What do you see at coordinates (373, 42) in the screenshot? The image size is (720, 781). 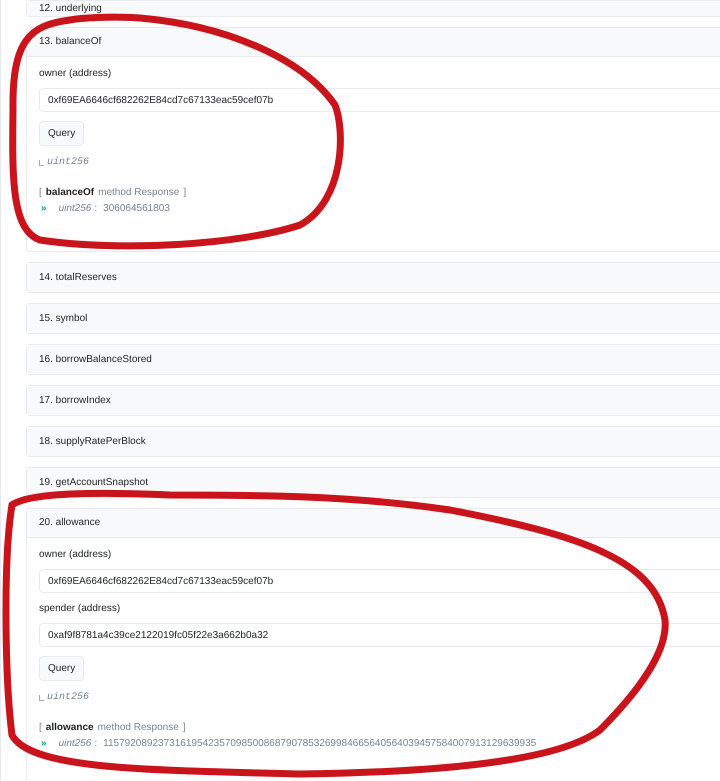 I see `method-header: 13. balanceOf` at bounding box center [373, 42].